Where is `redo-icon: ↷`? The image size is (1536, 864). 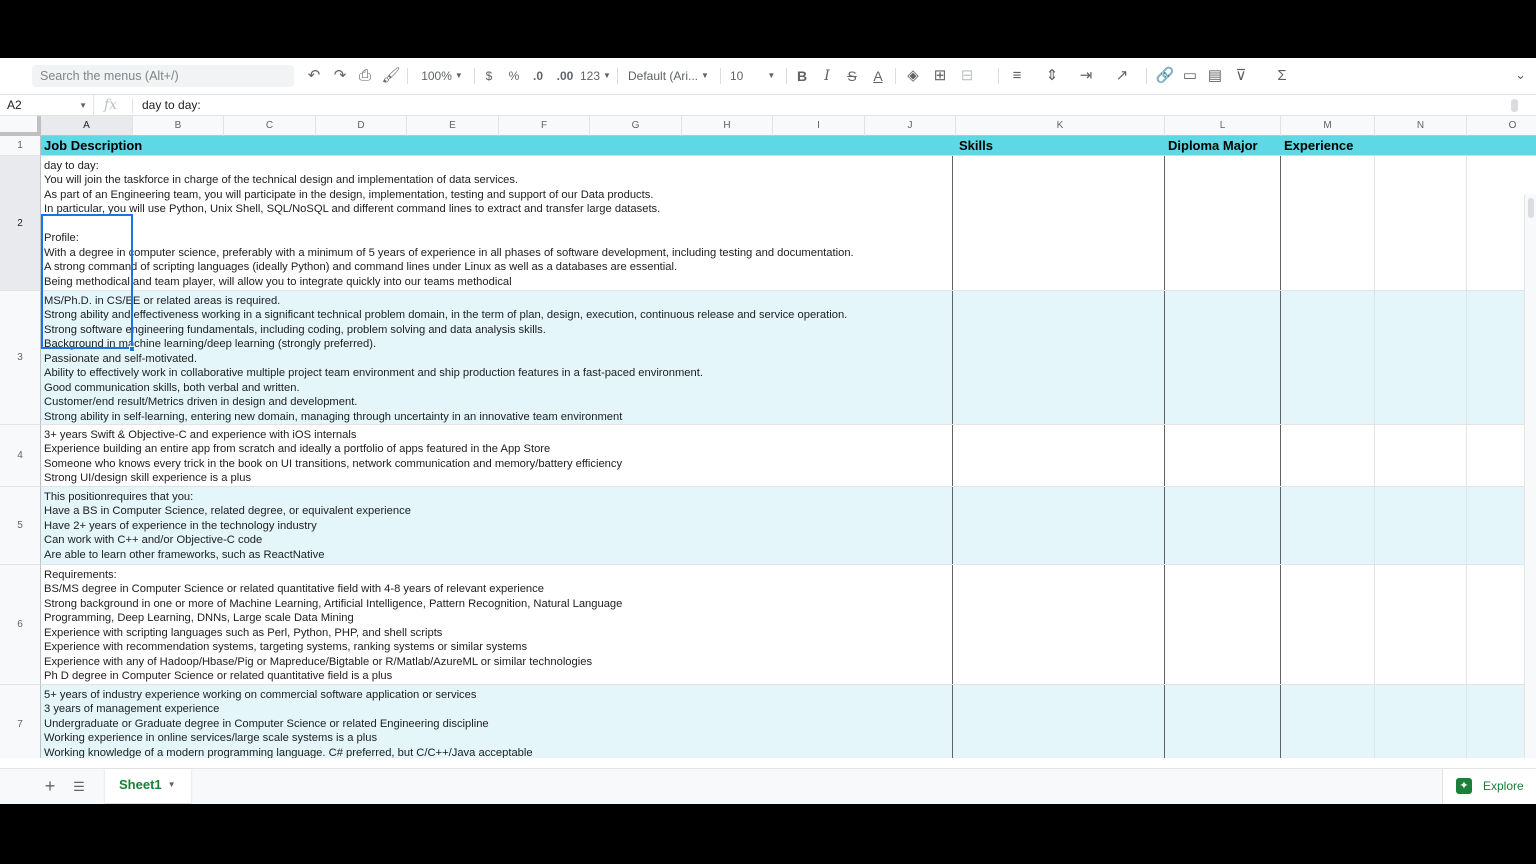 redo-icon: ↷ is located at coordinates (340, 76).